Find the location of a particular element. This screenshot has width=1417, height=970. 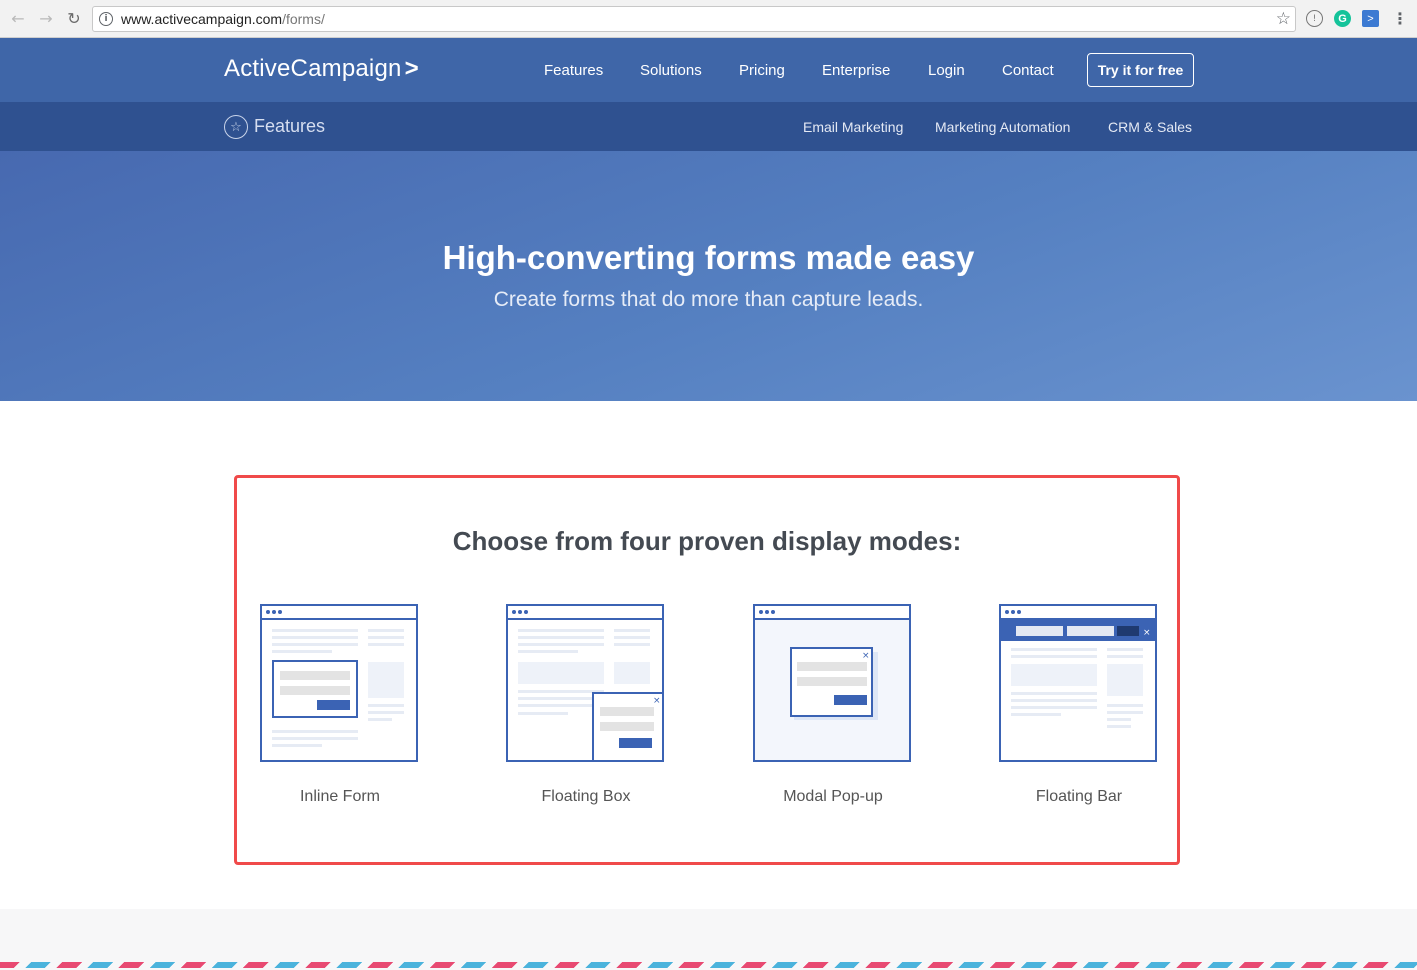

address-bar: i www.activecampaign.com/forms/ ☆ is located at coordinates (694, 19).